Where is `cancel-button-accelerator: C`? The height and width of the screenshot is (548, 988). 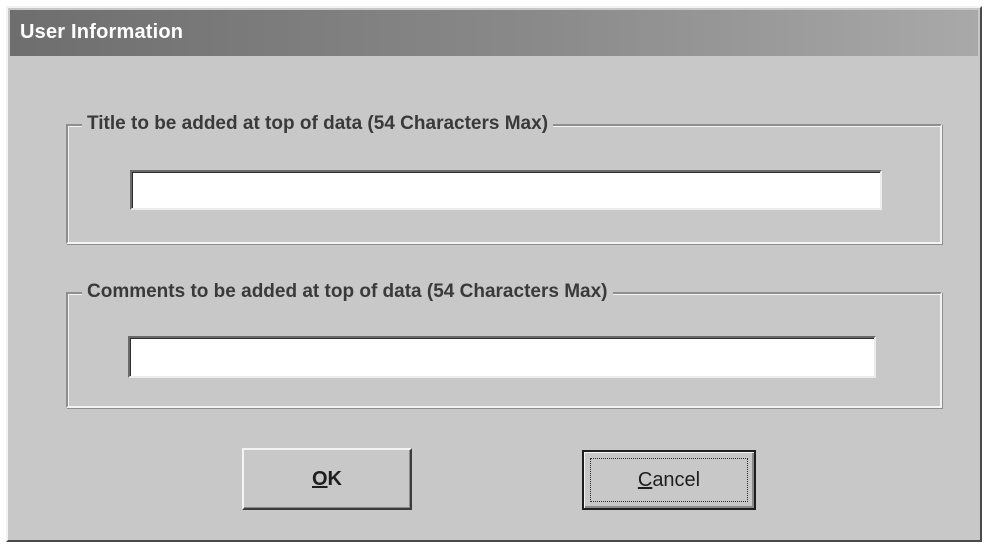 cancel-button-accelerator: C is located at coordinates (645, 479).